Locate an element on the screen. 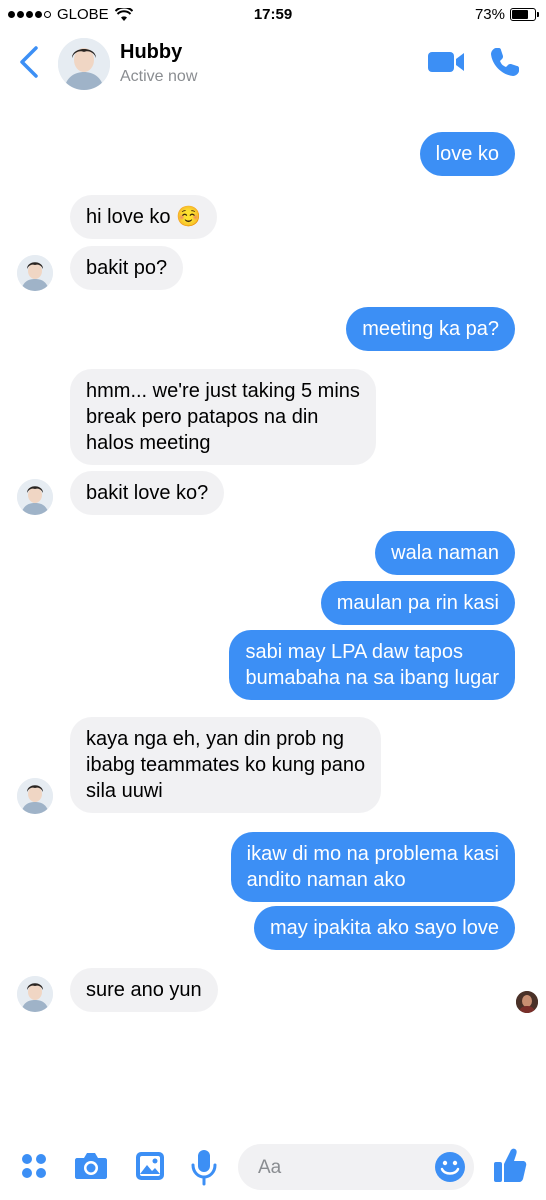  message-text: may ipakita ako sayo love is located at coordinates (384, 928).